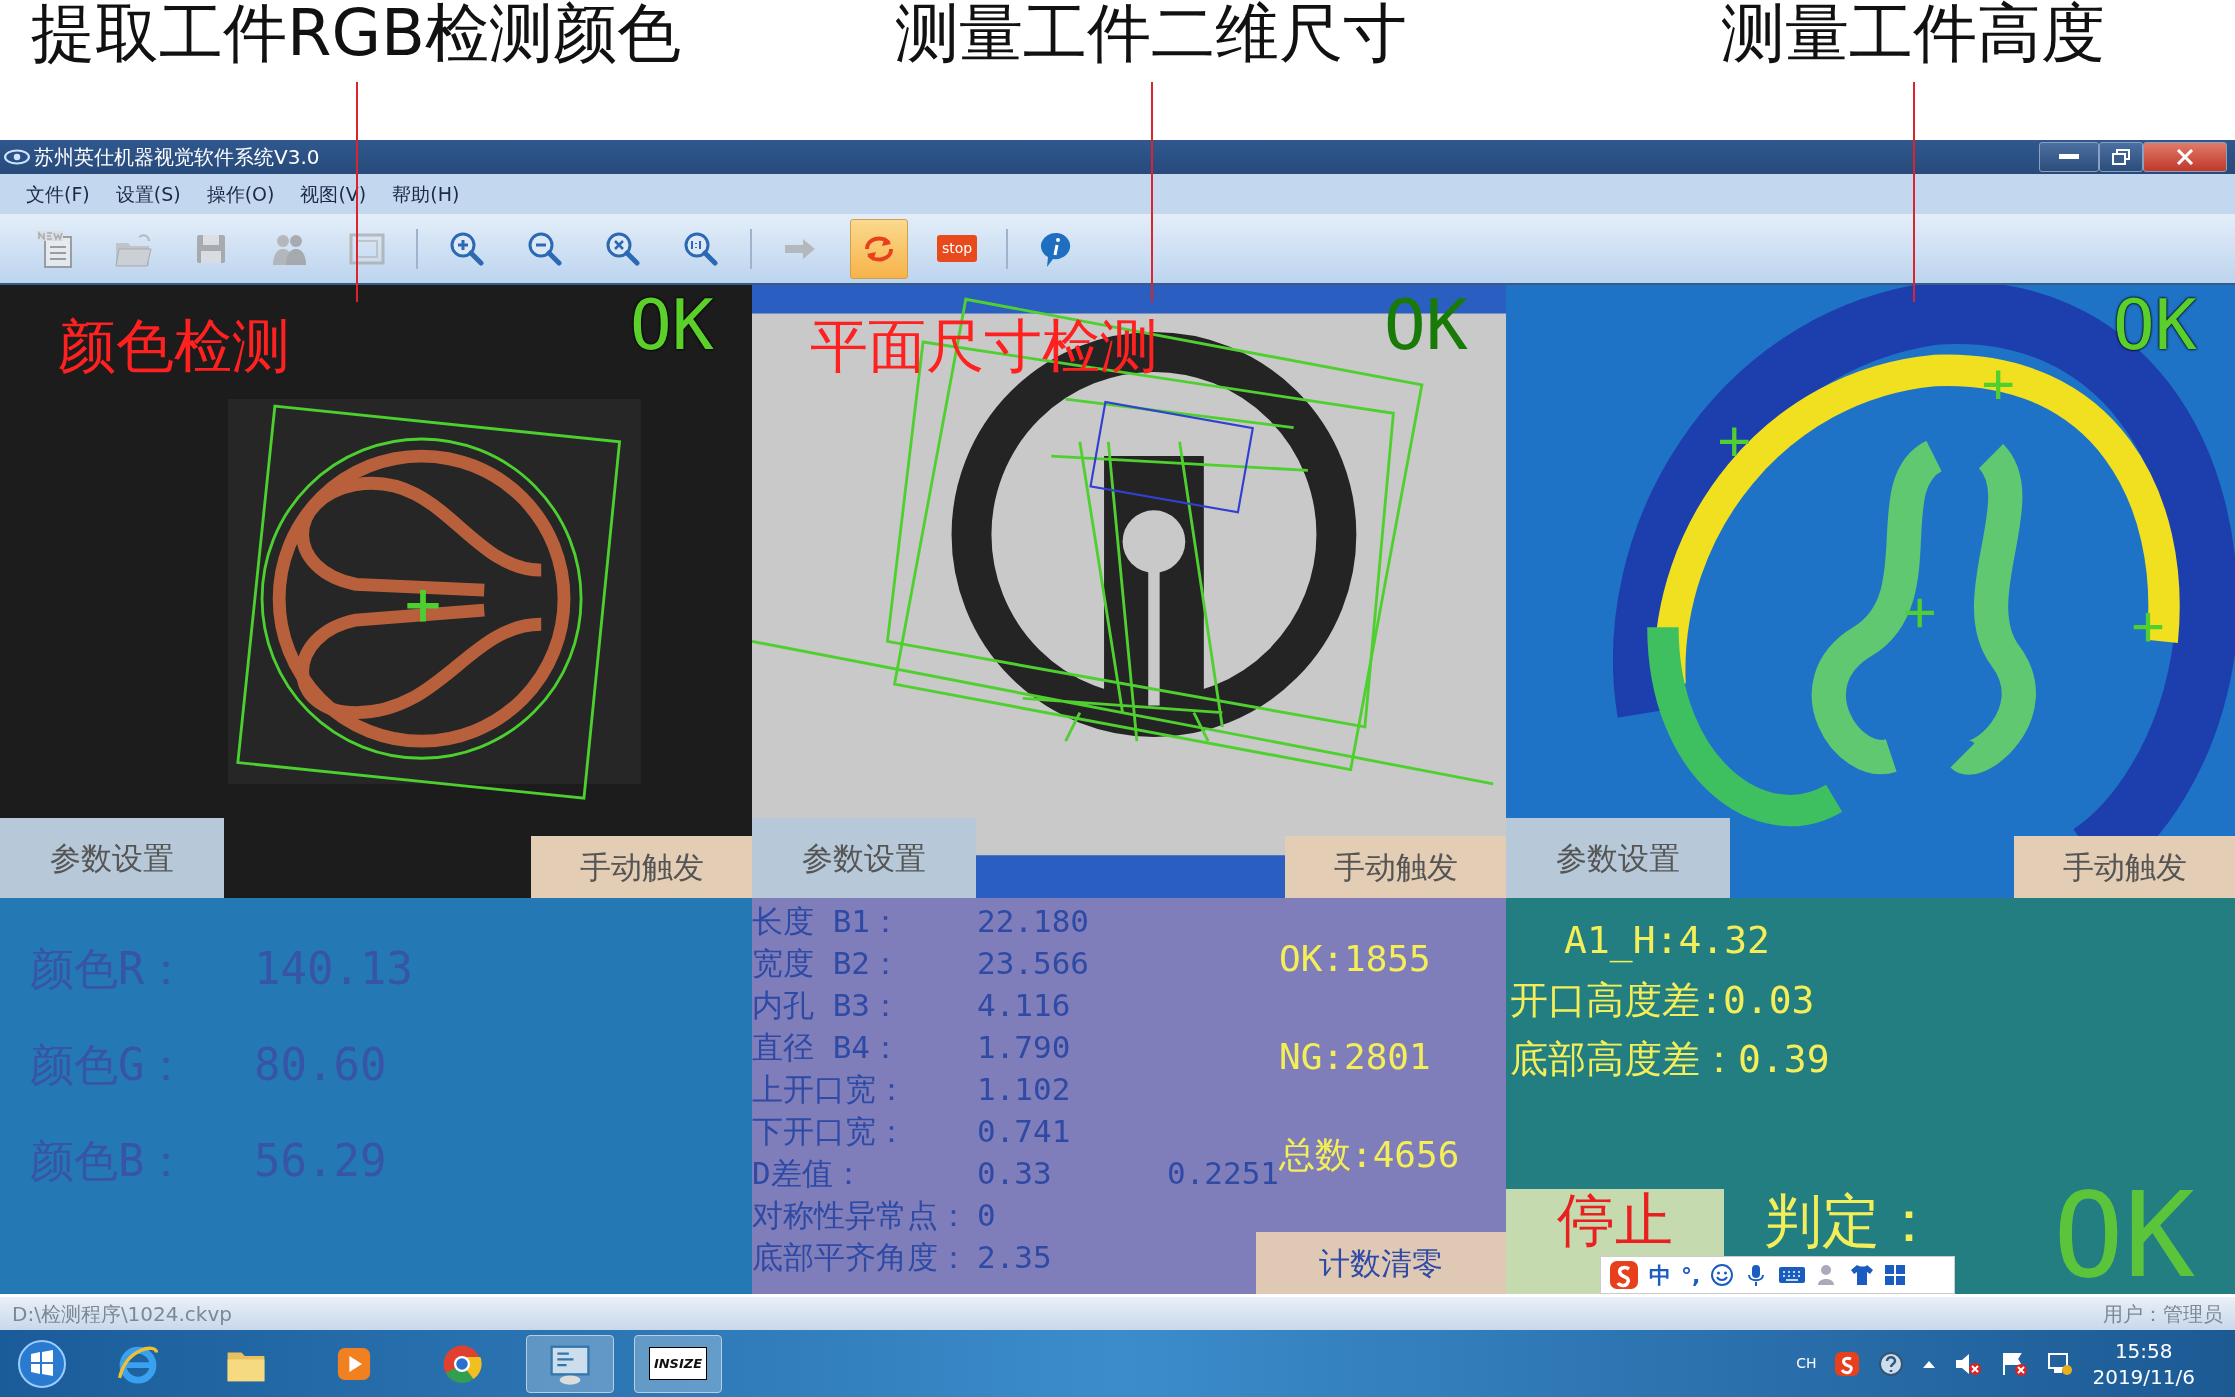 Image resolution: width=2235 pixels, height=1397 pixels. What do you see at coordinates (240, 194) in the screenshot?
I see `menu-item: 操作(O)` at bounding box center [240, 194].